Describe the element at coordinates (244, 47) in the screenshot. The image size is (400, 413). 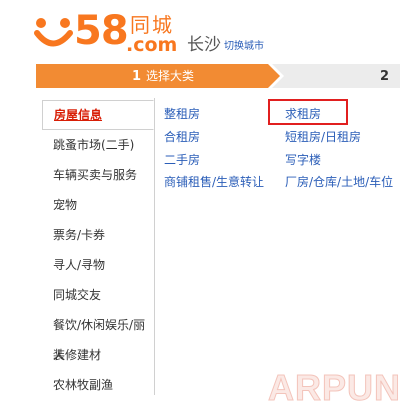
I see `switch-city-link: 切换城市` at that location.